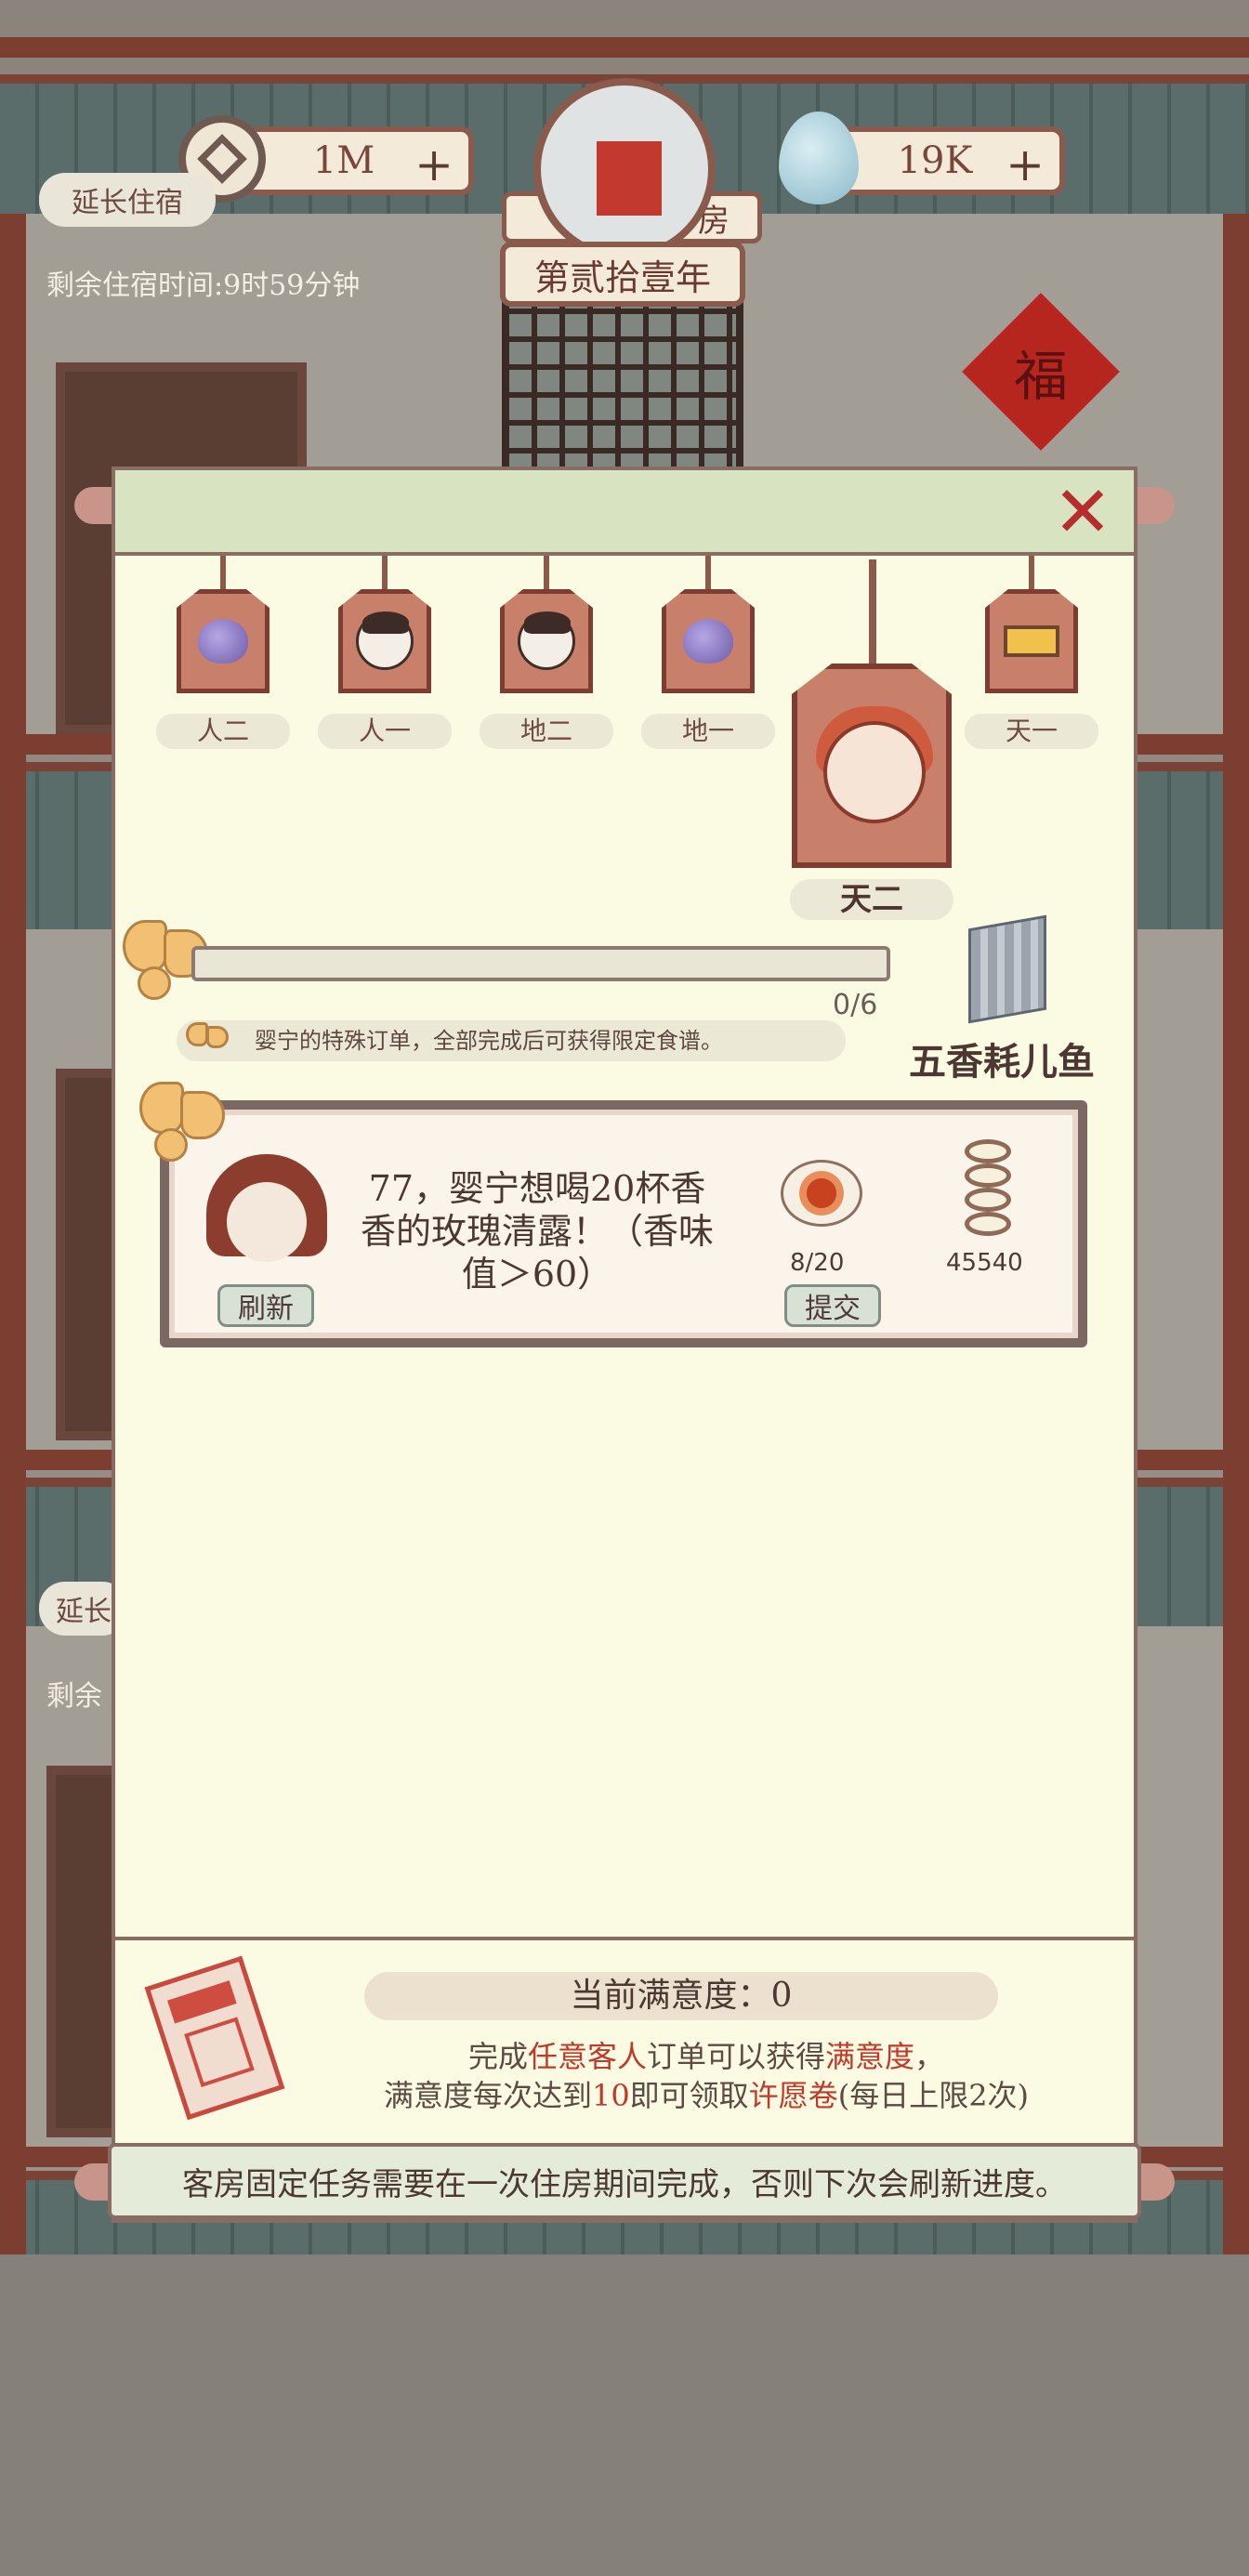  What do you see at coordinates (1031, 731) in the screenshot?
I see `tab-label: 天一` at bounding box center [1031, 731].